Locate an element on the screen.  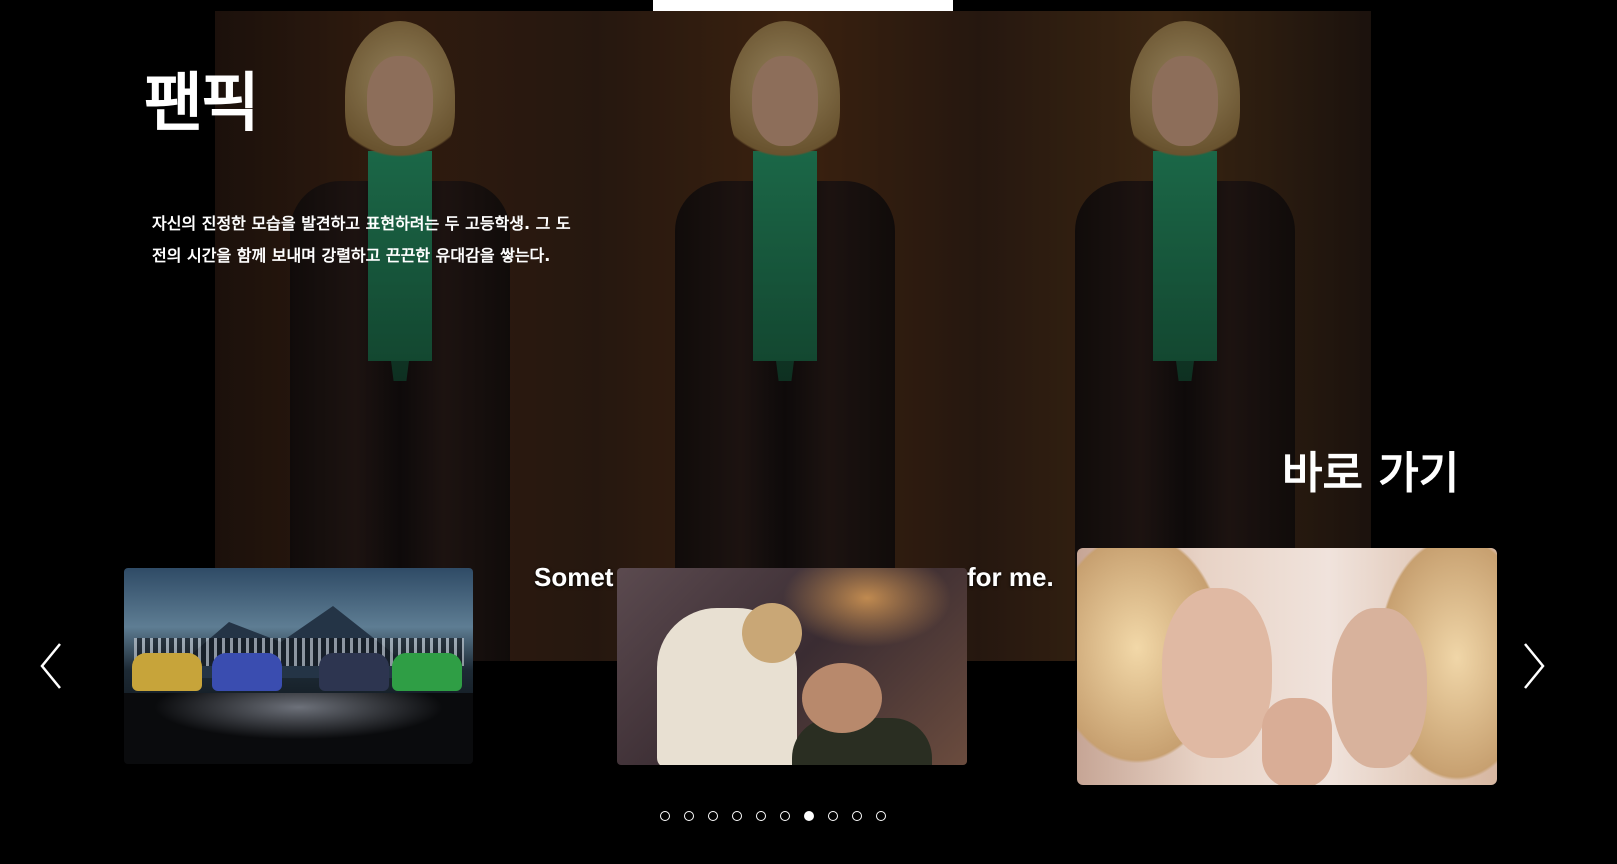
carousel-pagination is located at coordinates (773, 817).